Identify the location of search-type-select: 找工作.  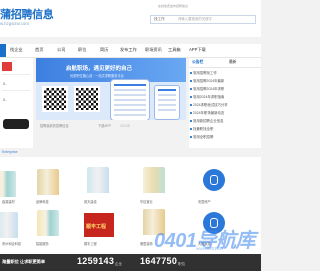
(164, 19).